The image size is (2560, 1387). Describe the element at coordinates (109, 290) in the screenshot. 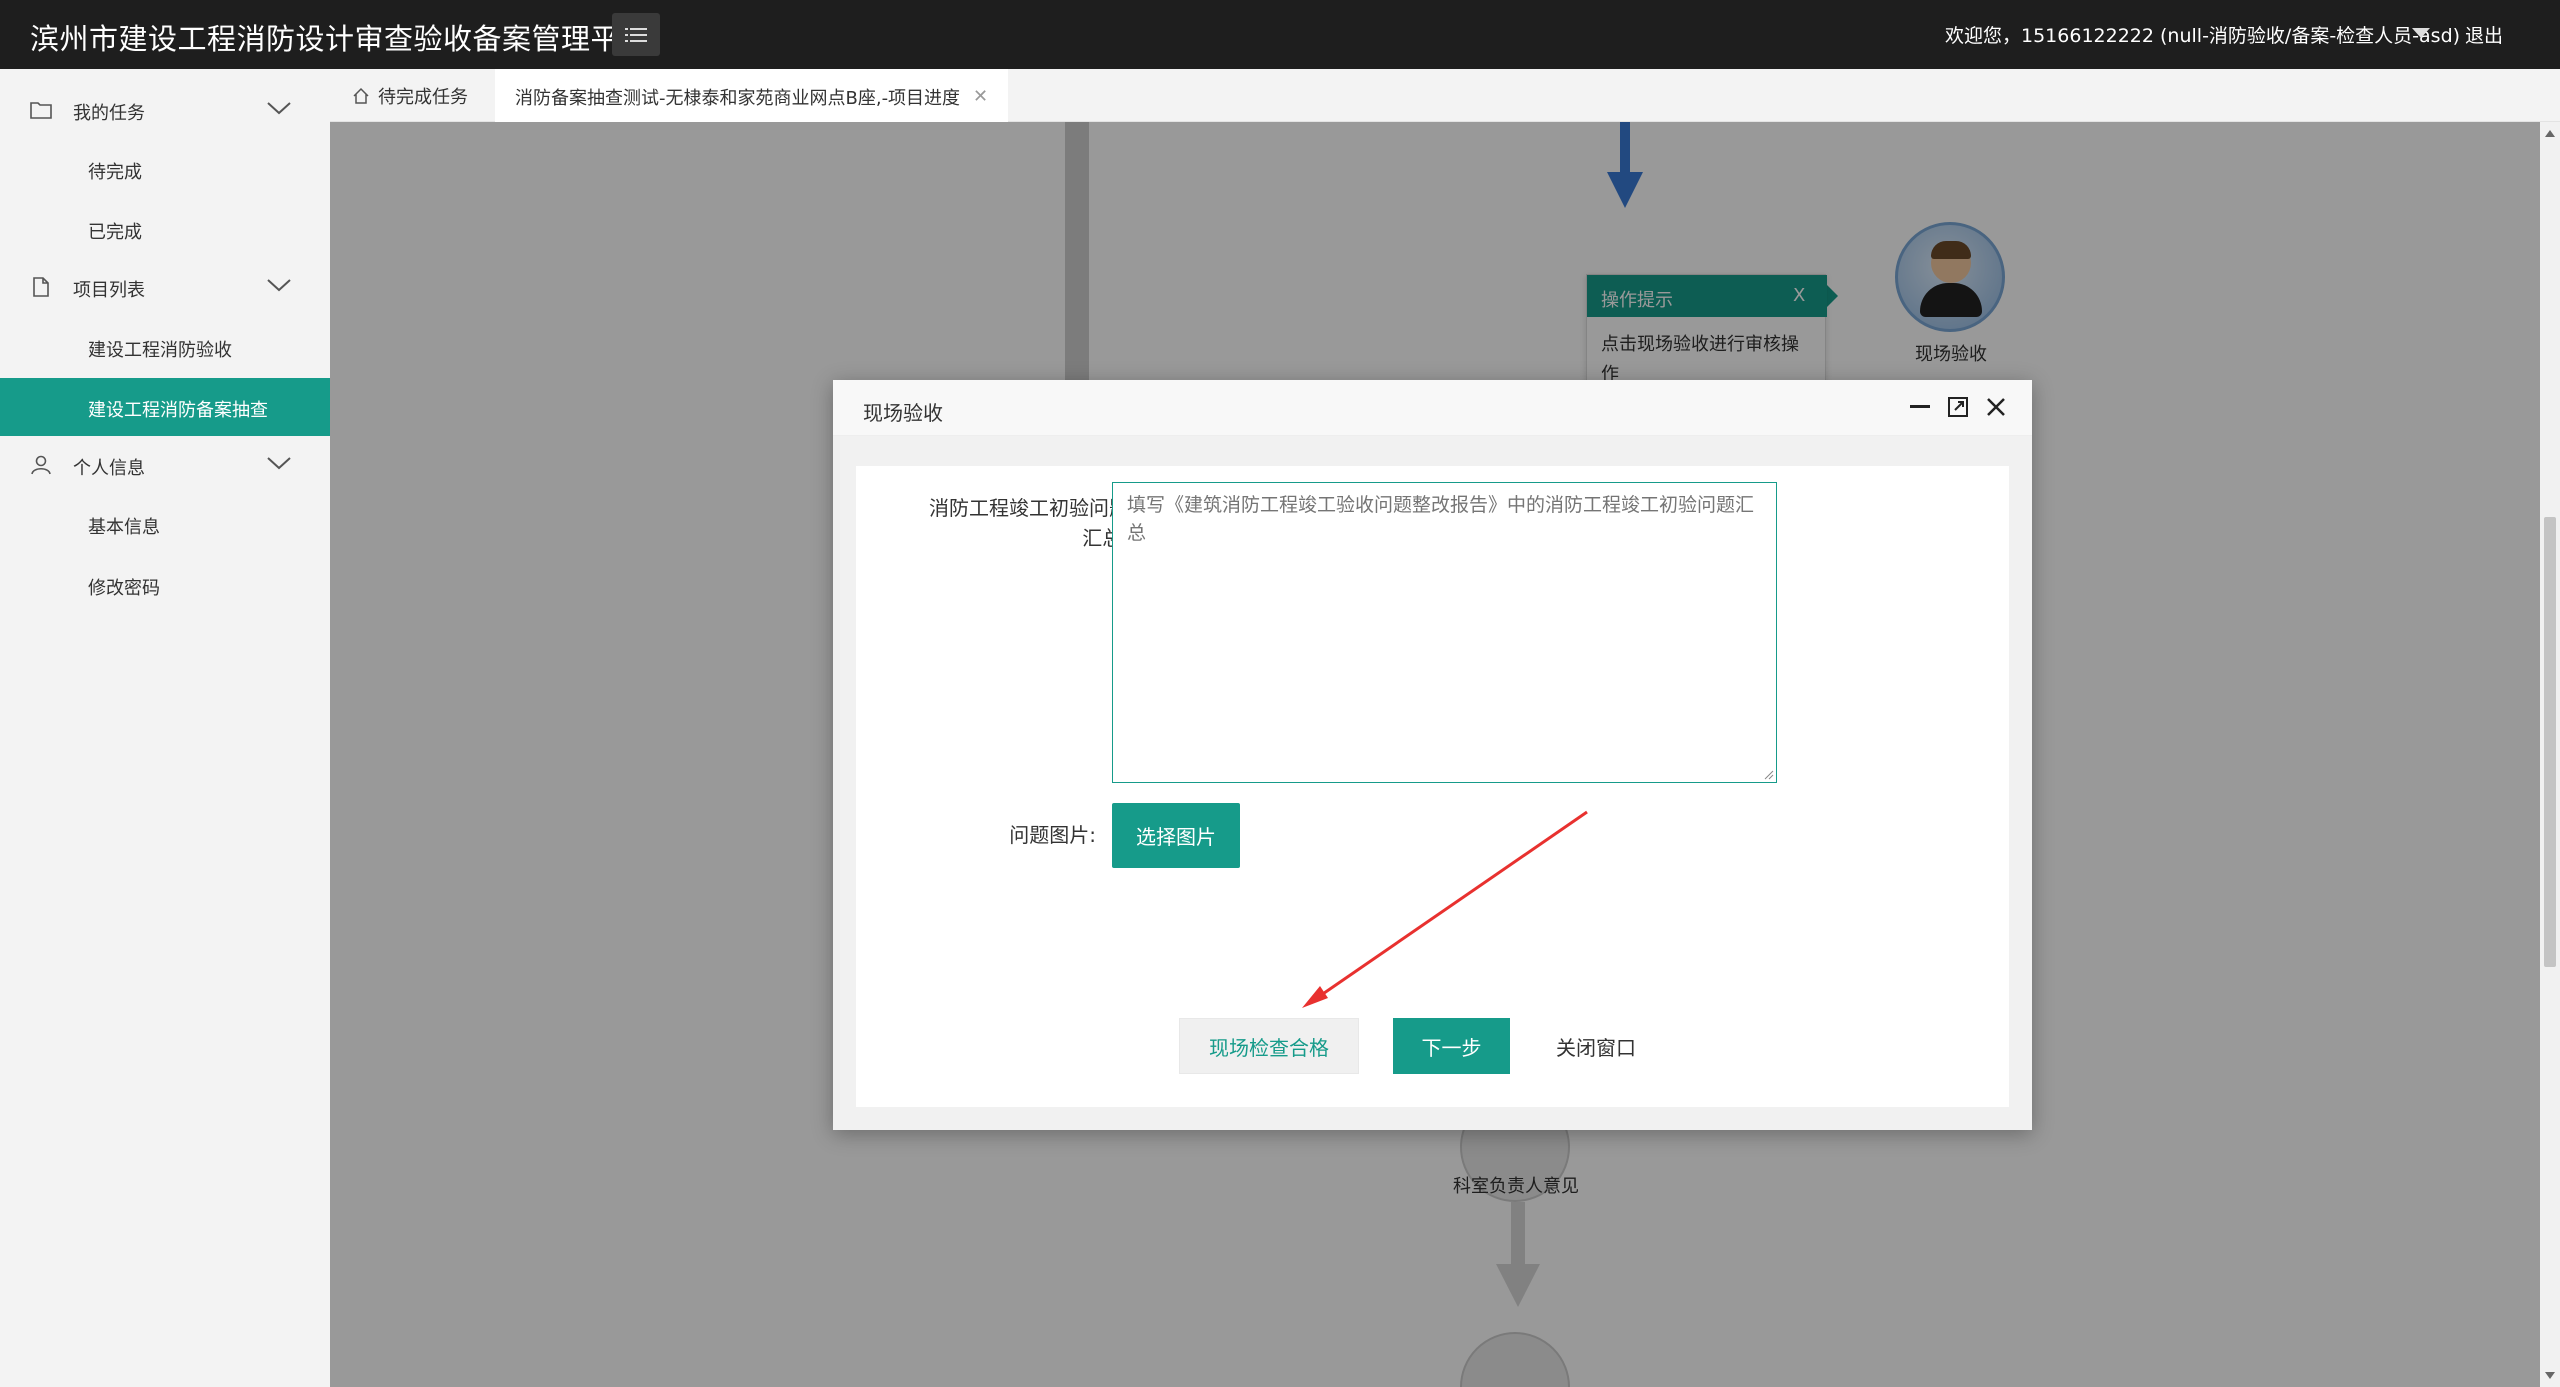

I see `sidebar-group-label: 项目列表` at that location.